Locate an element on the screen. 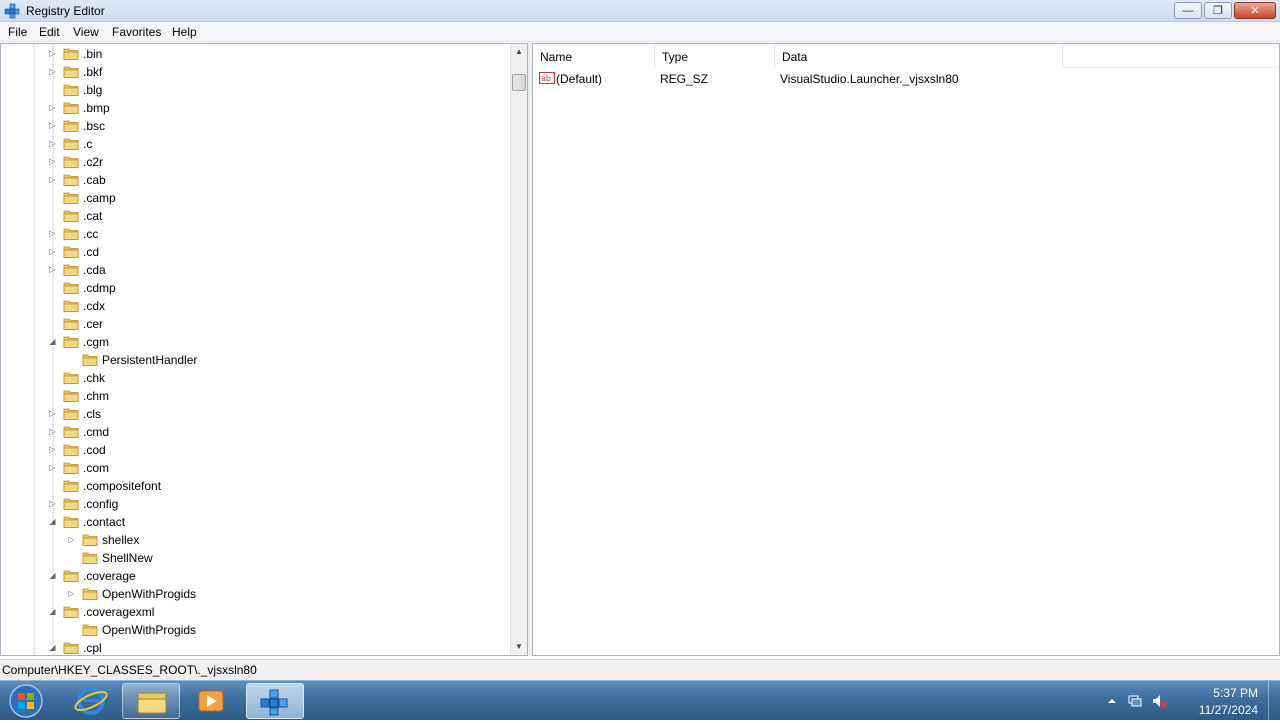 This screenshot has height=723, width=1280. network-icon is located at coordinates (1135, 701).